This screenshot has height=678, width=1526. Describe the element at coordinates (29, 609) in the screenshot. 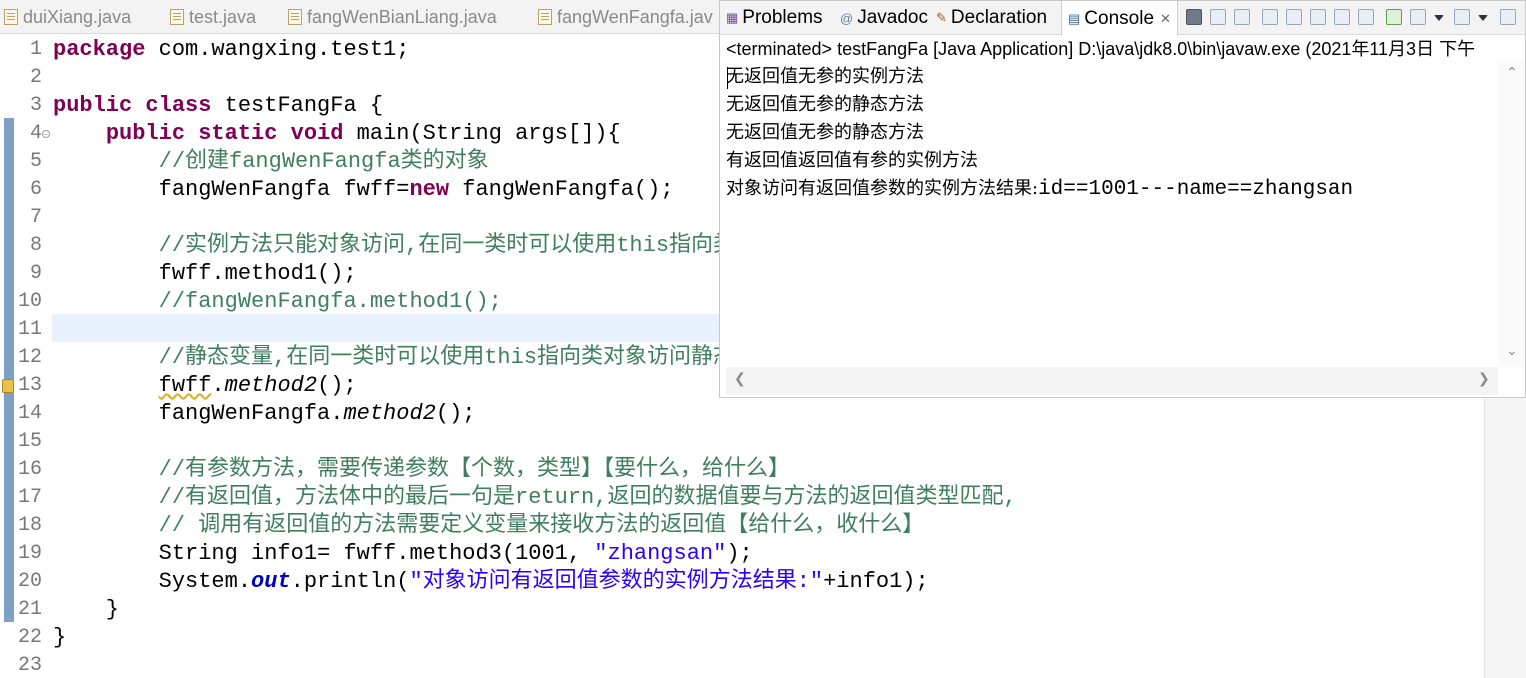

I see `line-number: 21` at that location.